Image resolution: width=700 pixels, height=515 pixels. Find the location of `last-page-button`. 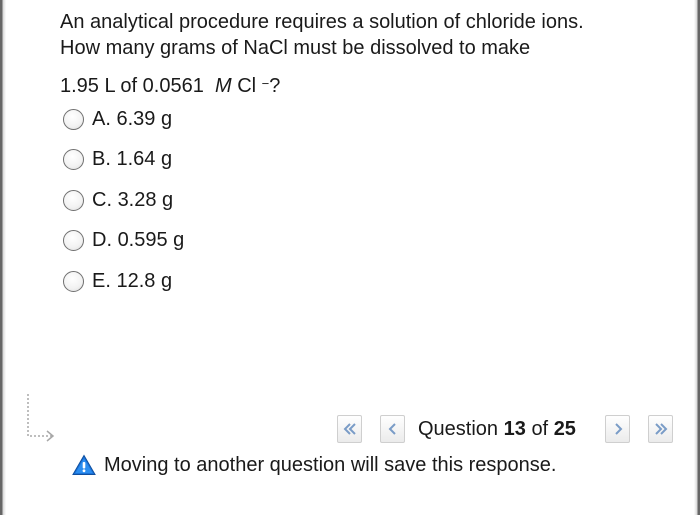

last-page-button is located at coordinates (660, 429).